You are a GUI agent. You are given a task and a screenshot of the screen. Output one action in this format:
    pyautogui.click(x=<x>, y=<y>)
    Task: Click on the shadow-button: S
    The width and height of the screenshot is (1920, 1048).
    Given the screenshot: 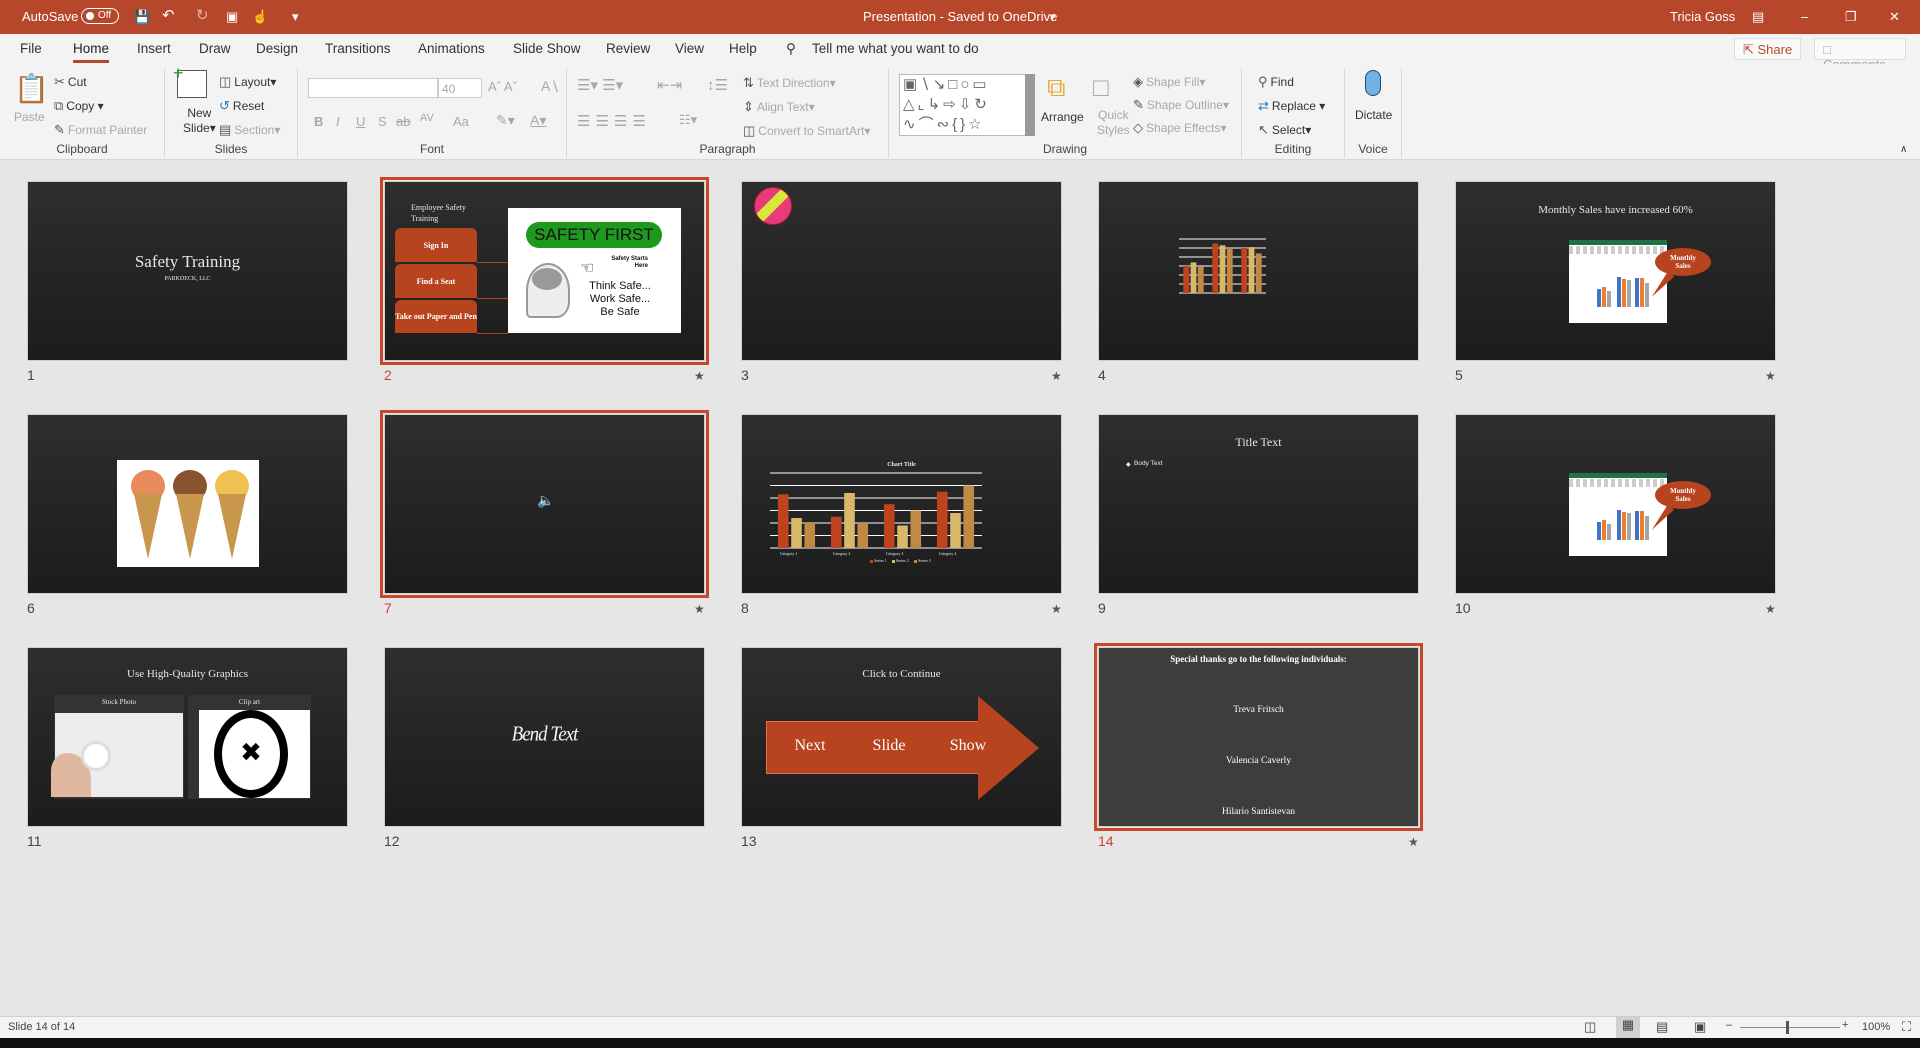 What is the action you would take?
    pyautogui.click(x=382, y=121)
    